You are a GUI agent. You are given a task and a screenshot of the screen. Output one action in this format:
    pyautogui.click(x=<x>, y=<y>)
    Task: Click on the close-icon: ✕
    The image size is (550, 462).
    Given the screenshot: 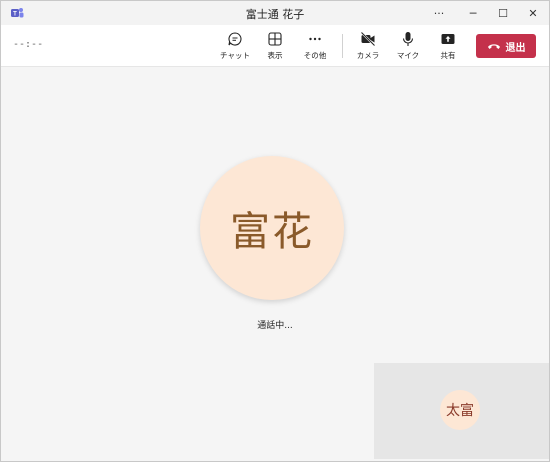 What is the action you would take?
    pyautogui.click(x=533, y=13)
    